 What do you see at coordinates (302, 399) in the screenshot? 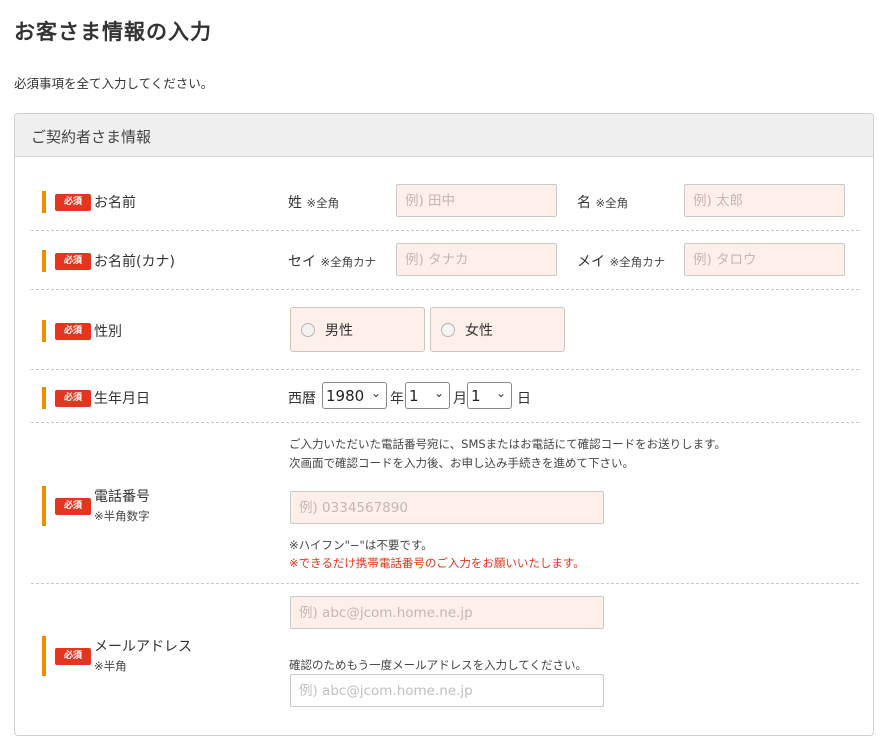
I see `era-label: 西暦` at bounding box center [302, 399].